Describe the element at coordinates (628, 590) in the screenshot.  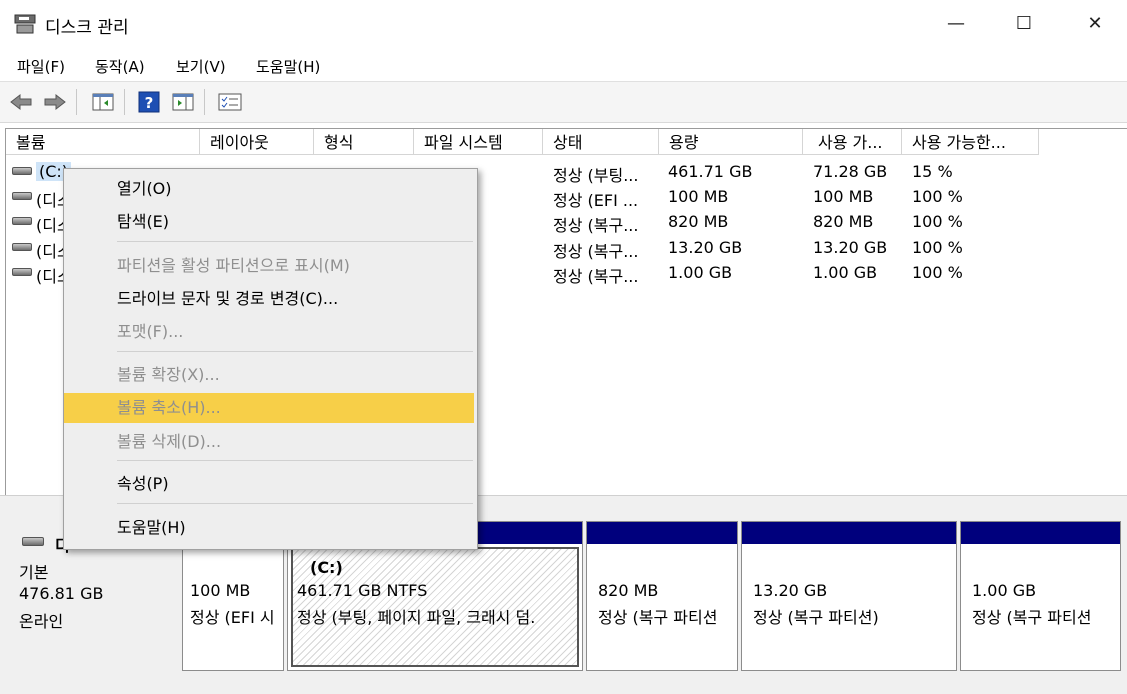
I see `partition-size: 820 MB` at that location.